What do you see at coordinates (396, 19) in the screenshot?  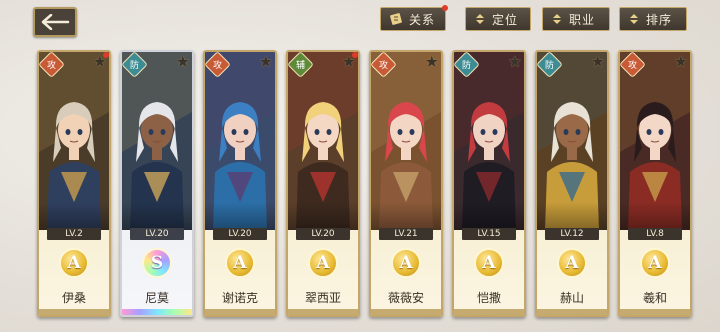 I see `ticket-icon` at bounding box center [396, 19].